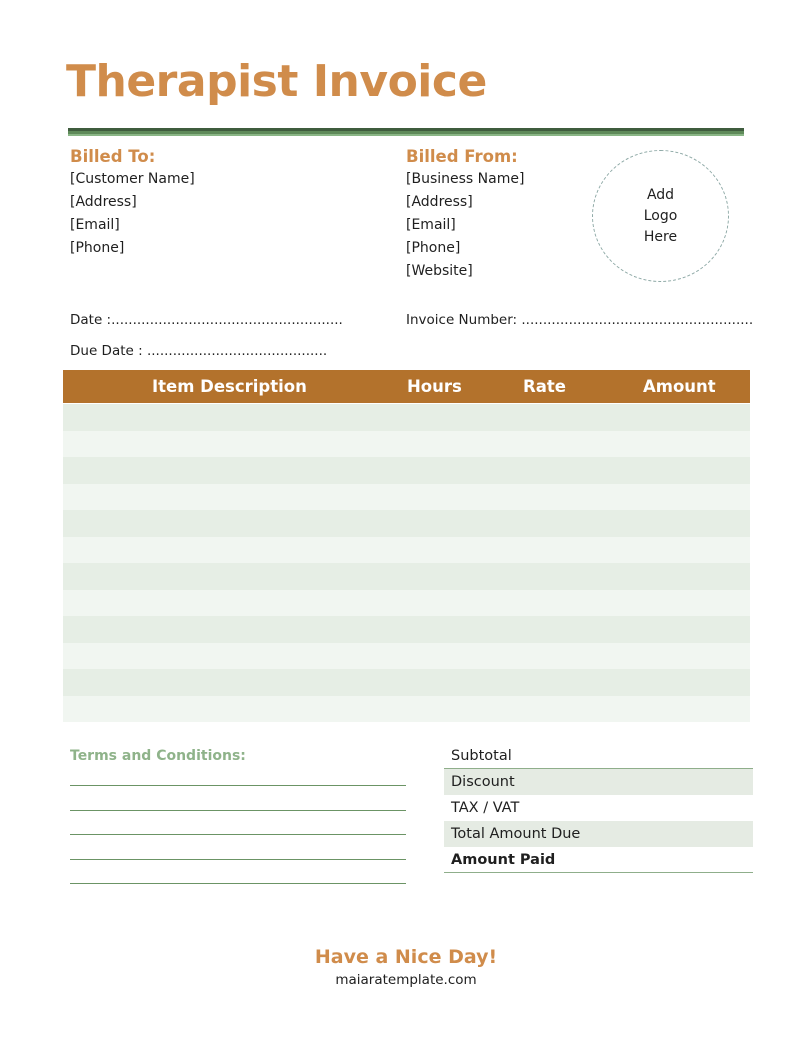  I want to click on customer-name-field: [Customer Name], so click(132, 179).